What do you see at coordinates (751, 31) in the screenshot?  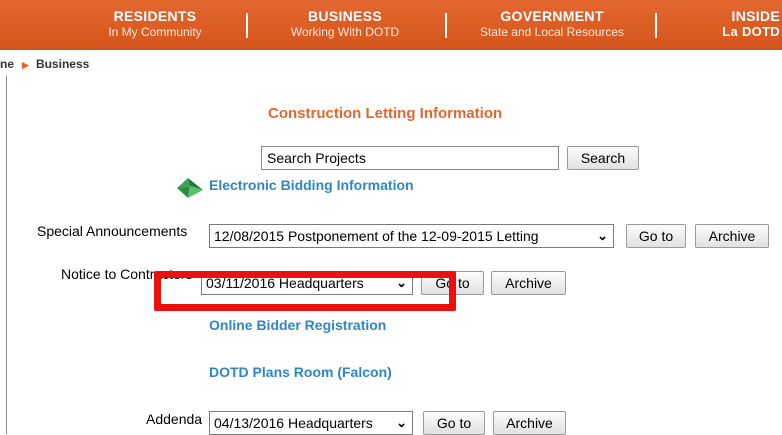 I see `nav-inside-subtitle: La DOTD` at bounding box center [751, 31].